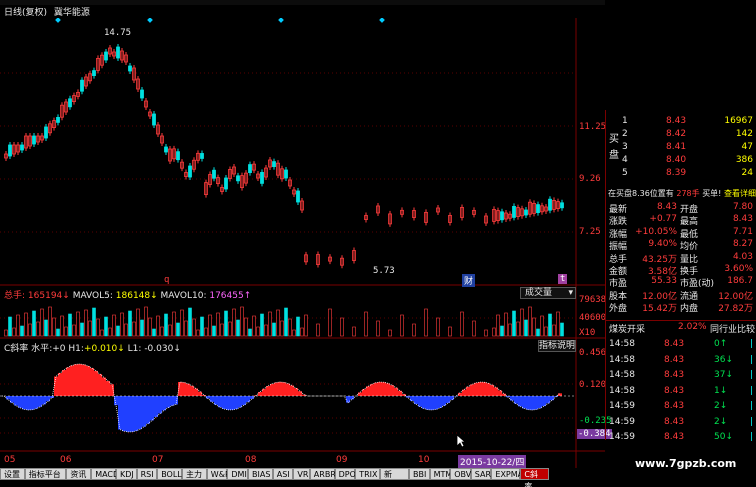  I want to click on quote-value: 3.58亿, so click(662, 272).